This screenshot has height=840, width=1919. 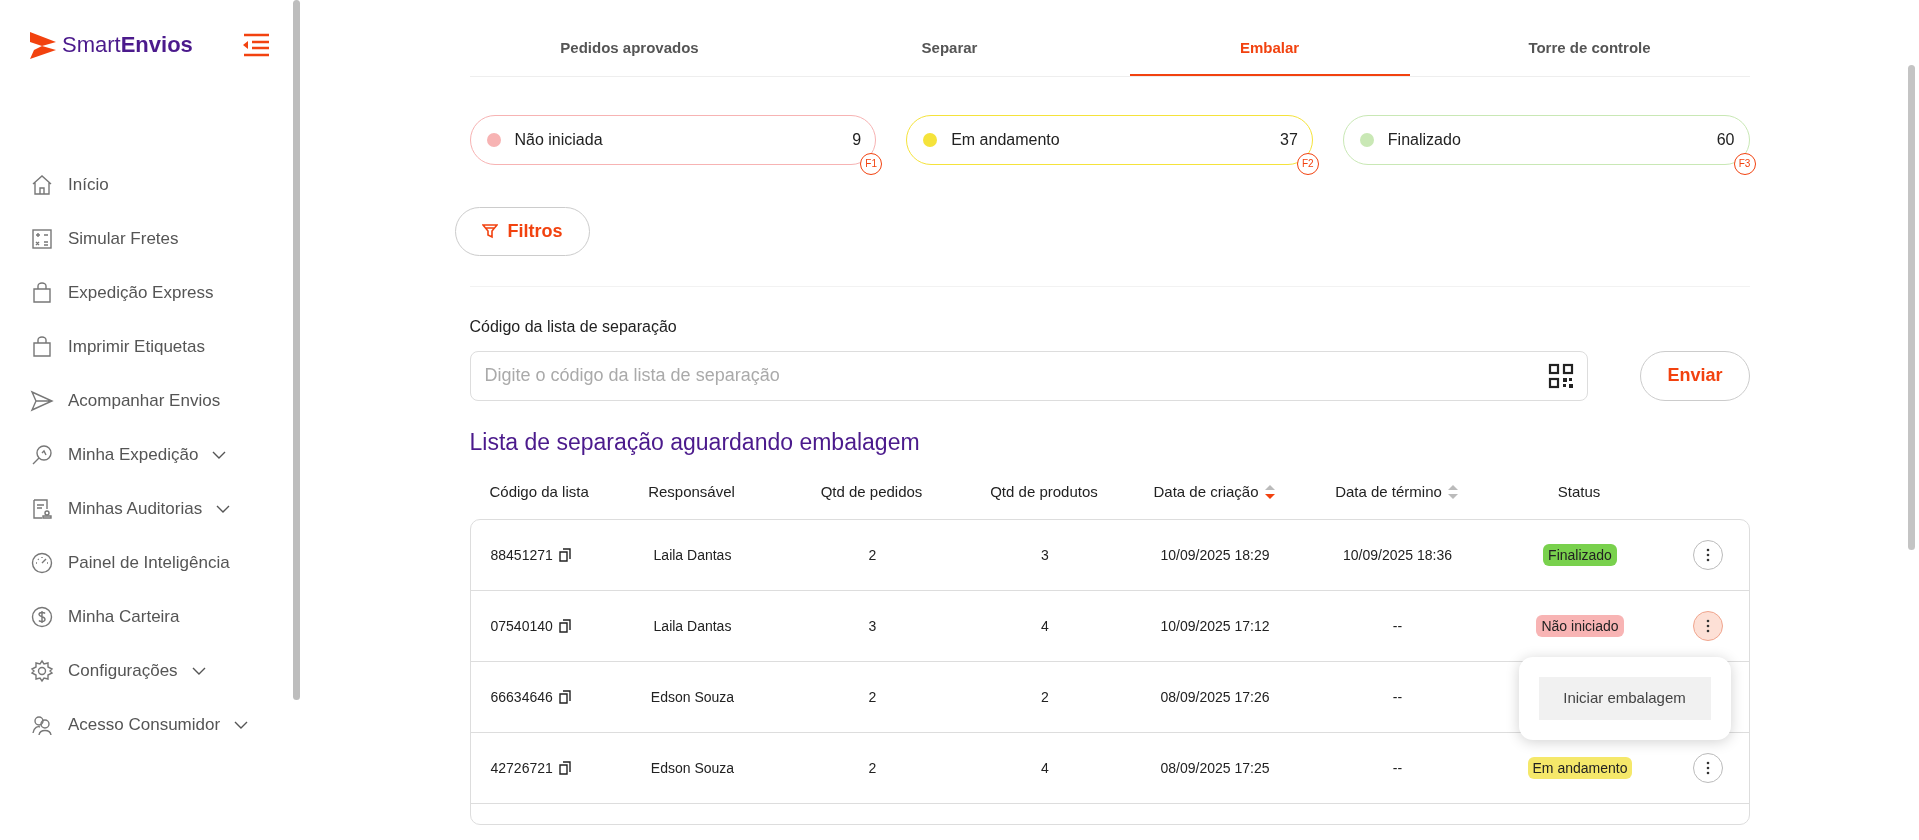 What do you see at coordinates (1215, 625) in the screenshot?
I see `table-cell: 10/09/2025 17:12` at bounding box center [1215, 625].